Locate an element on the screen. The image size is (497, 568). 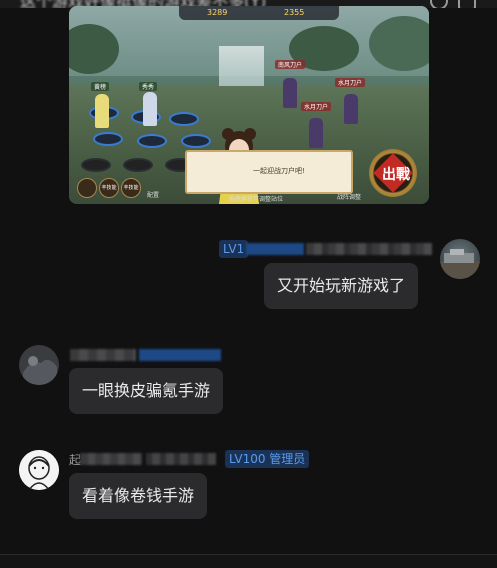
message-bubble: 一眼换皮骗氪手游 is located at coordinates (146, 391).